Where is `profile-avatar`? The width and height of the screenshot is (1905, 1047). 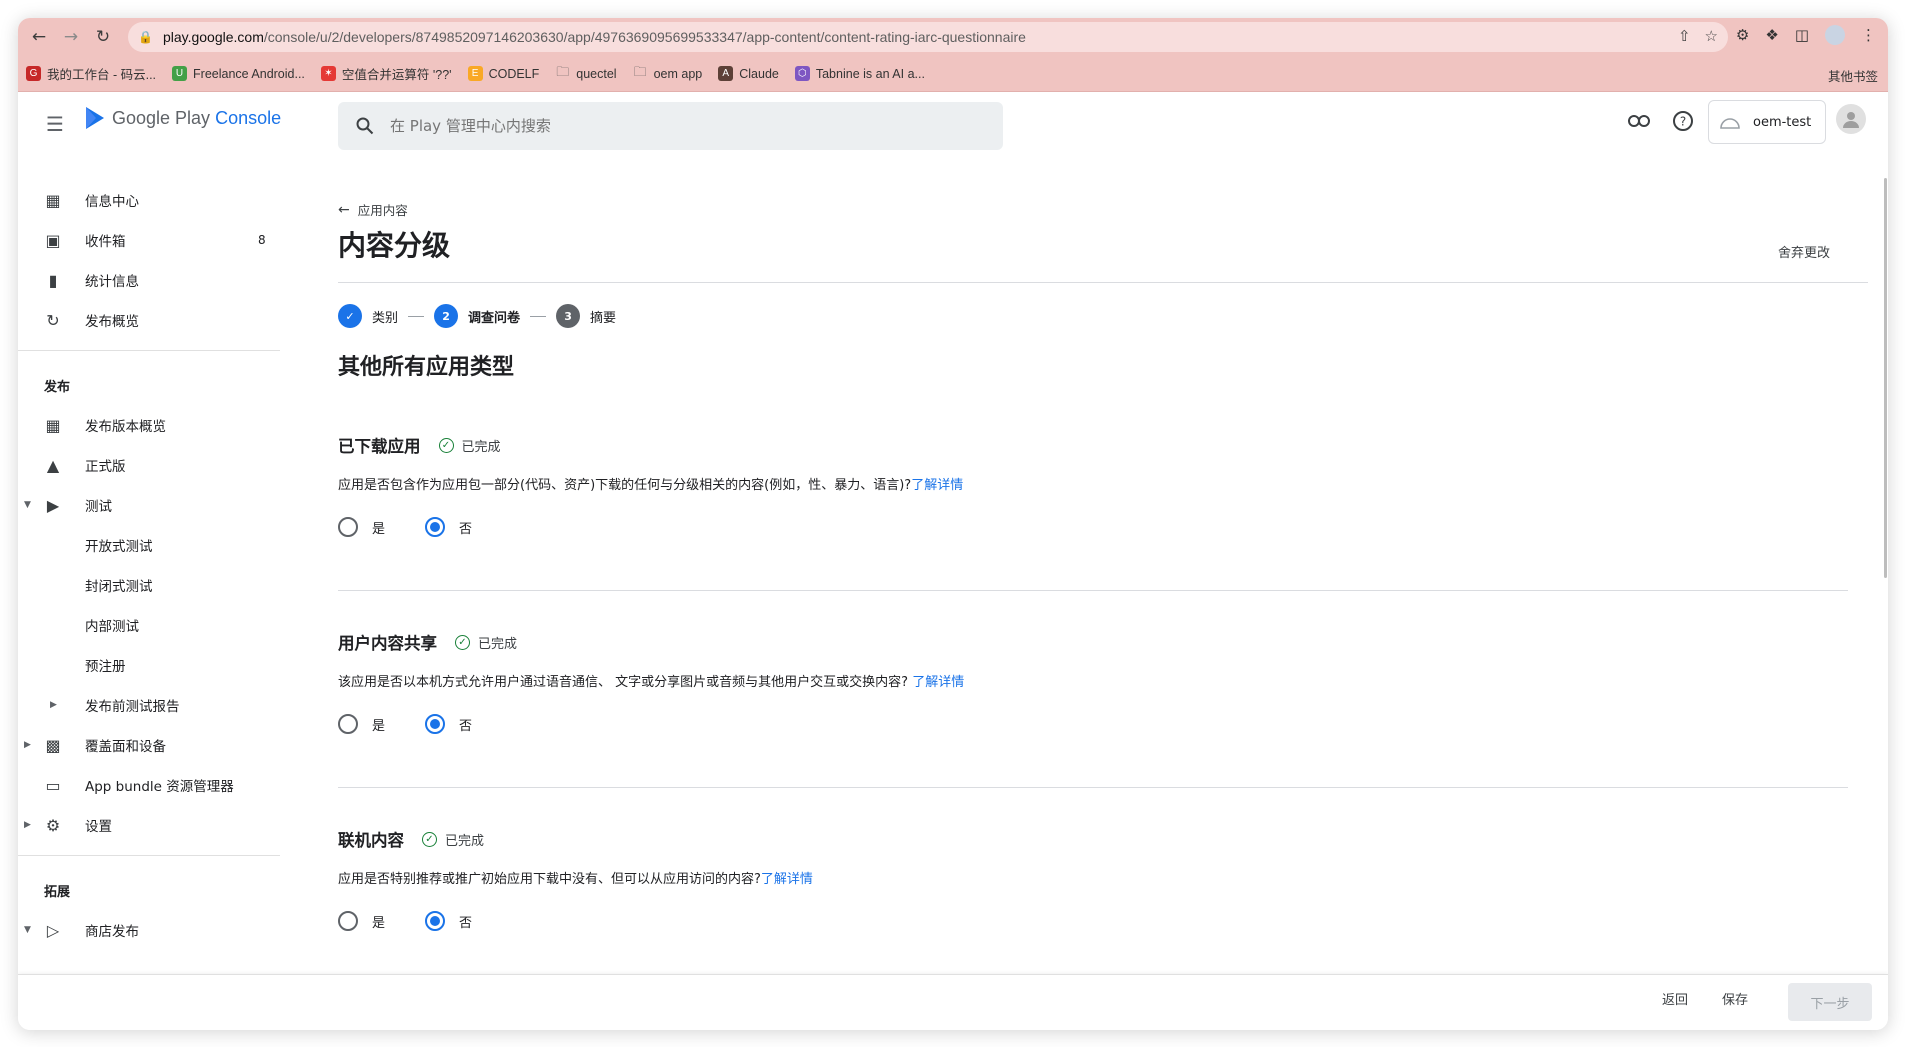 profile-avatar is located at coordinates (1835, 35).